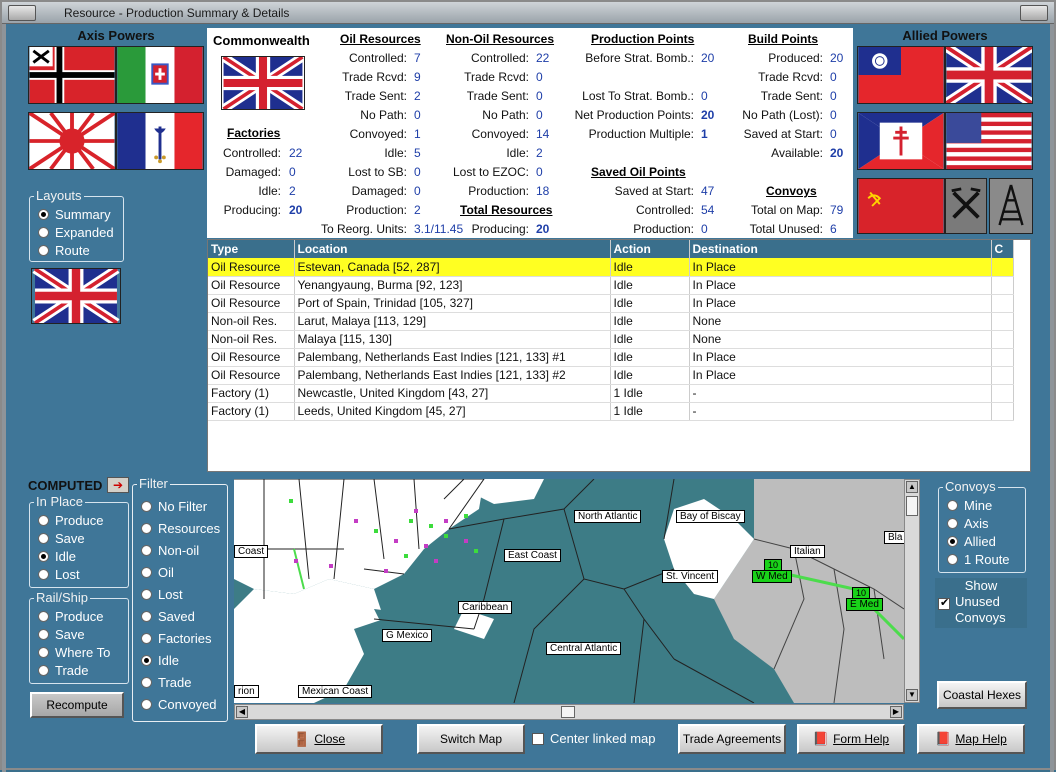  I want to click on center-linked-map-toggle: Center linked map, so click(594, 738).